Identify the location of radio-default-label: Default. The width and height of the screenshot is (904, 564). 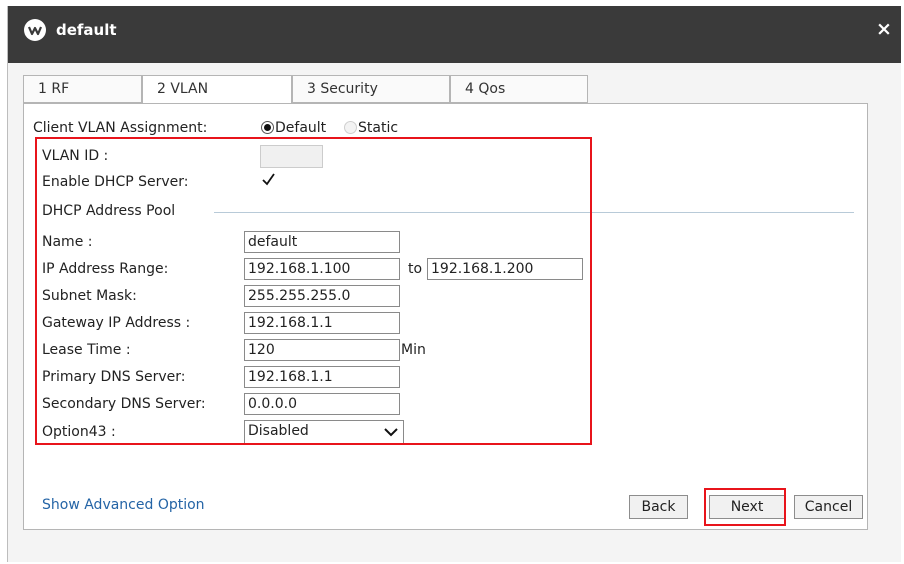
(301, 128).